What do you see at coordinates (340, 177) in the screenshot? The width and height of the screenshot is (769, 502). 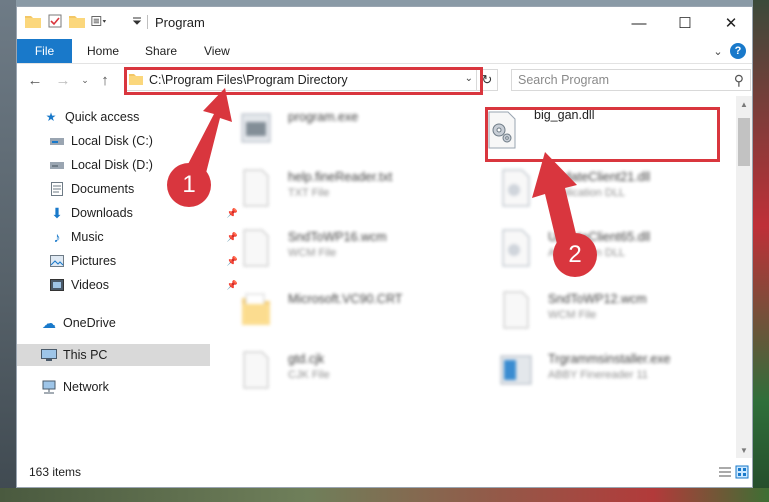 I see `file-name: help.fineReader.txt` at bounding box center [340, 177].